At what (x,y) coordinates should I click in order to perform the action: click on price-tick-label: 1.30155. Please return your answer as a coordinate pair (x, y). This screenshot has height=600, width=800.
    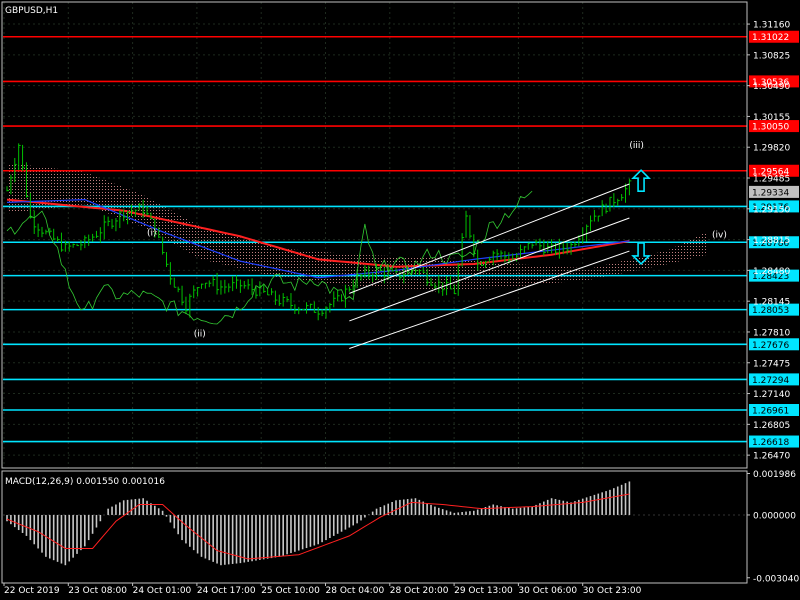
    Looking at the image, I should click on (771, 118).